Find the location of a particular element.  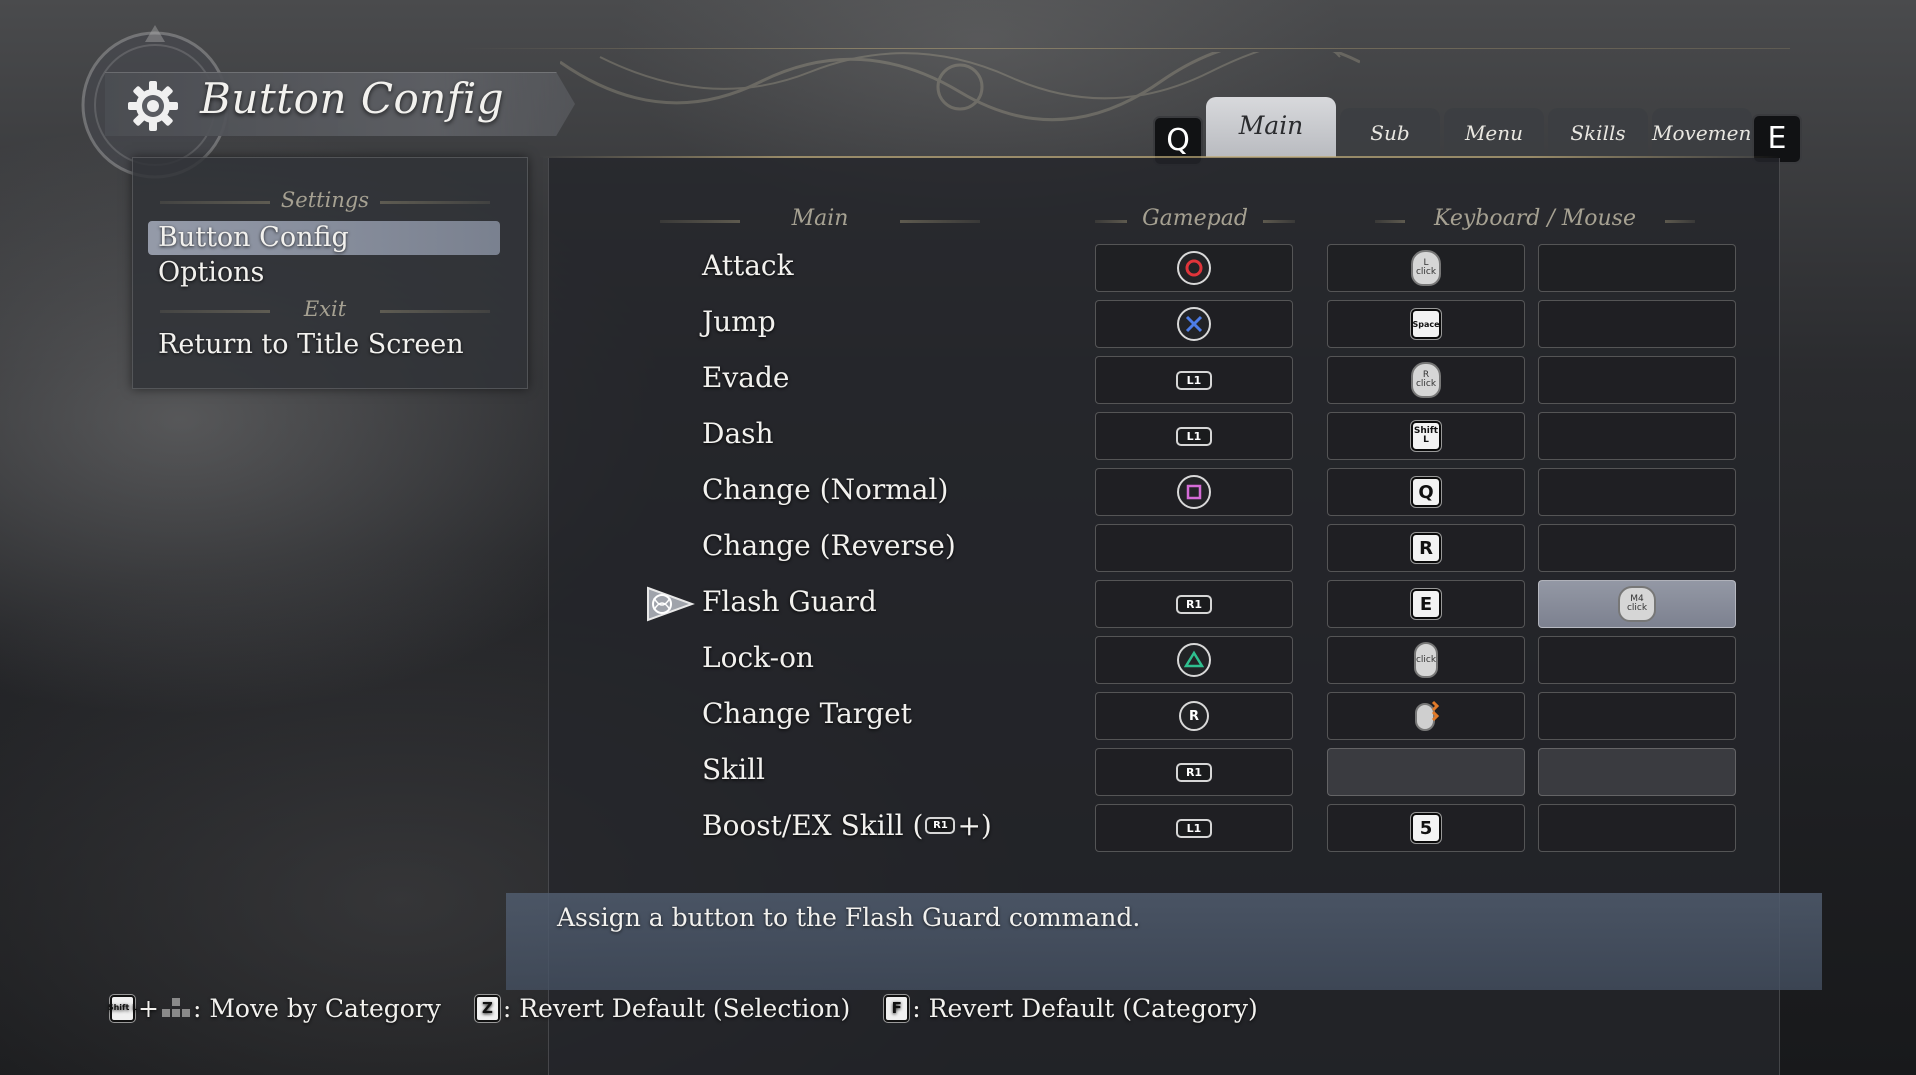

five-key-icon: 5 is located at coordinates (1426, 828).